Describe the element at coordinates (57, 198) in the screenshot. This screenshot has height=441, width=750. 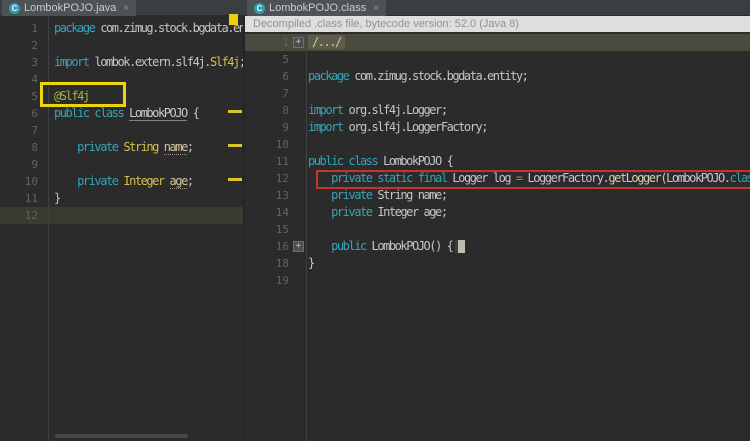
I see `code-token: }` at that location.